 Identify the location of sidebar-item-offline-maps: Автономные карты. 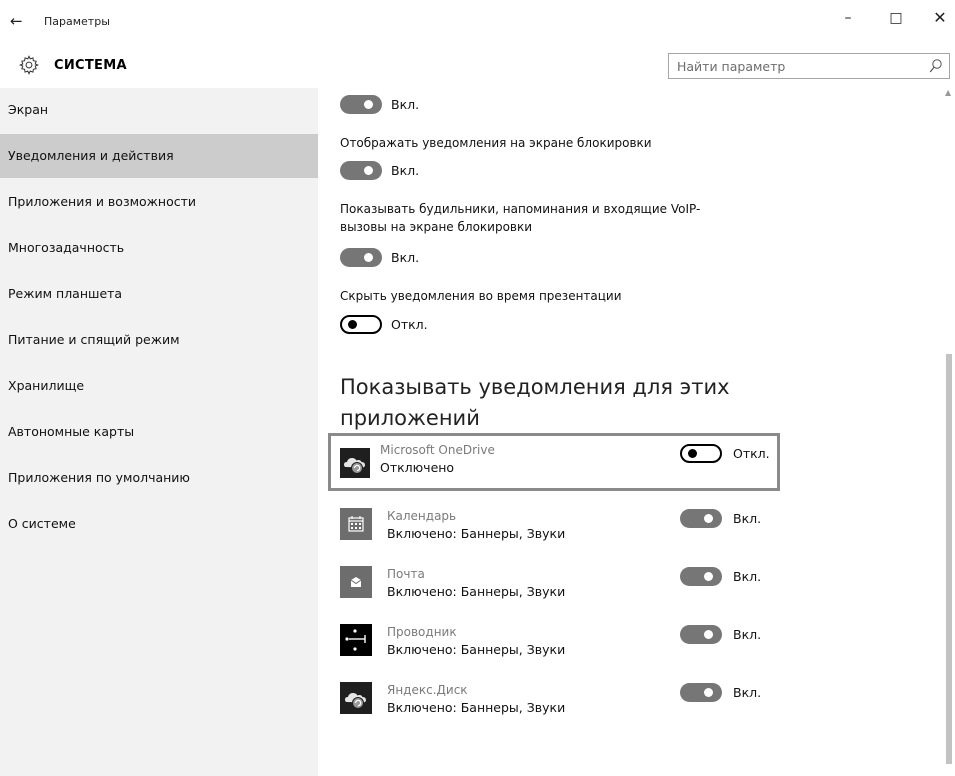
(159, 432).